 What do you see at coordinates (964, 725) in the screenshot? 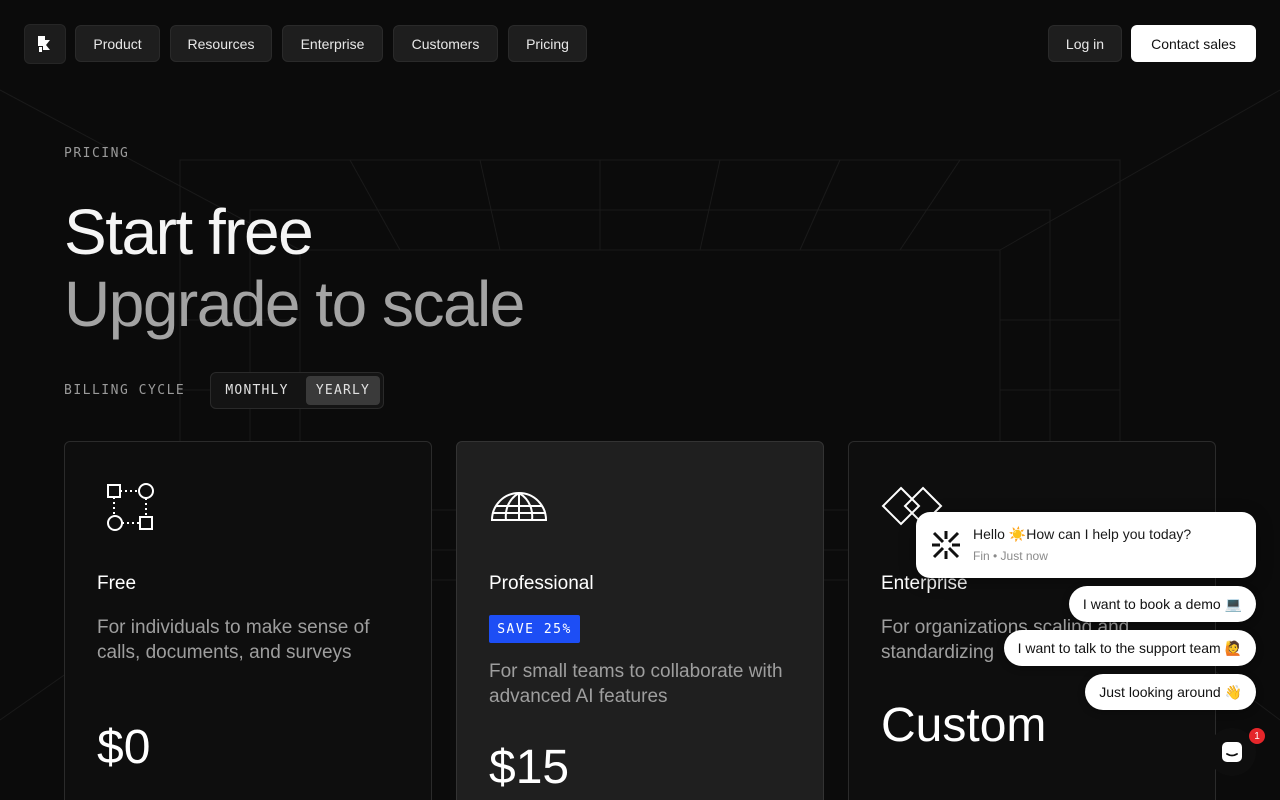
I see `plan-price: Custom` at bounding box center [964, 725].